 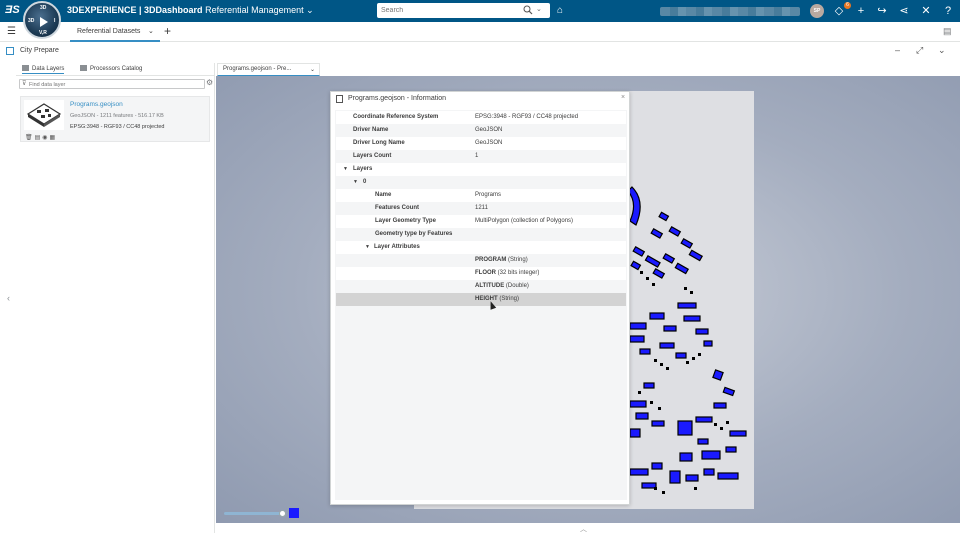 I want to click on find-data-layer-input, so click(x=114, y=84).